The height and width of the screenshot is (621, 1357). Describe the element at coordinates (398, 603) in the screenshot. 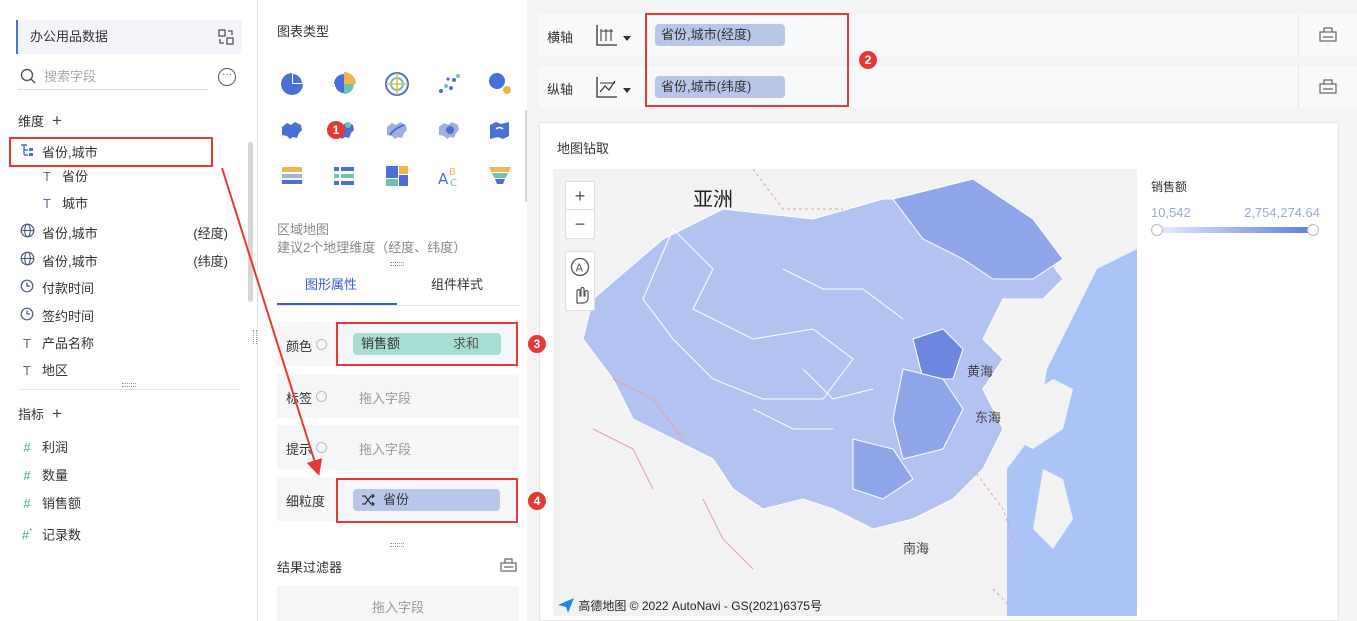

I see `result-filter-drop-zone: 拖入字段` at that location.